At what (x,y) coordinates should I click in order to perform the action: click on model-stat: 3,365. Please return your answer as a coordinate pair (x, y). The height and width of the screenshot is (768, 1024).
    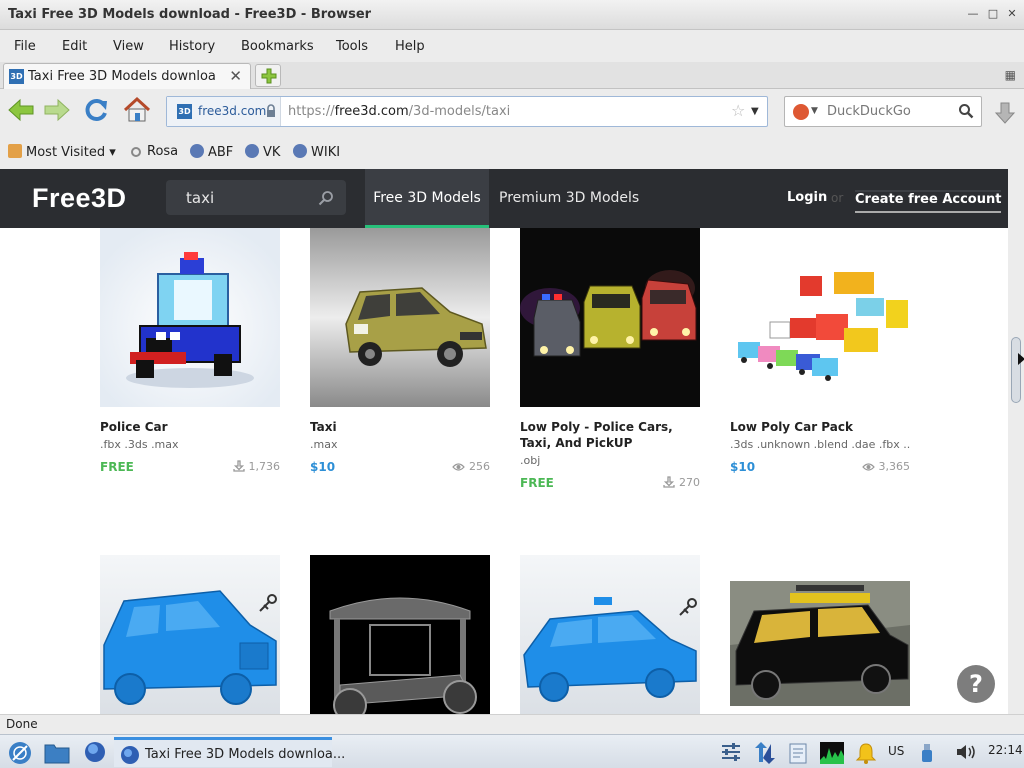
    Looking at the image, I should click on (886, 466).